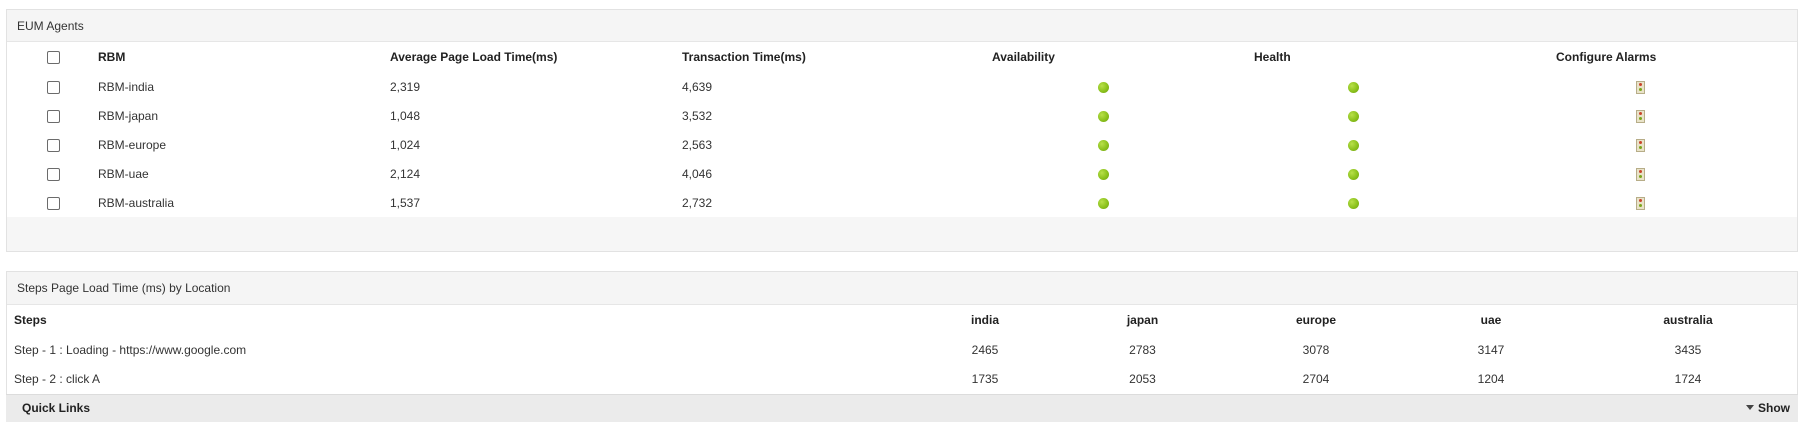  I want to click on table-row: RBM-uae 2,124 4,046, so click(903, 173).